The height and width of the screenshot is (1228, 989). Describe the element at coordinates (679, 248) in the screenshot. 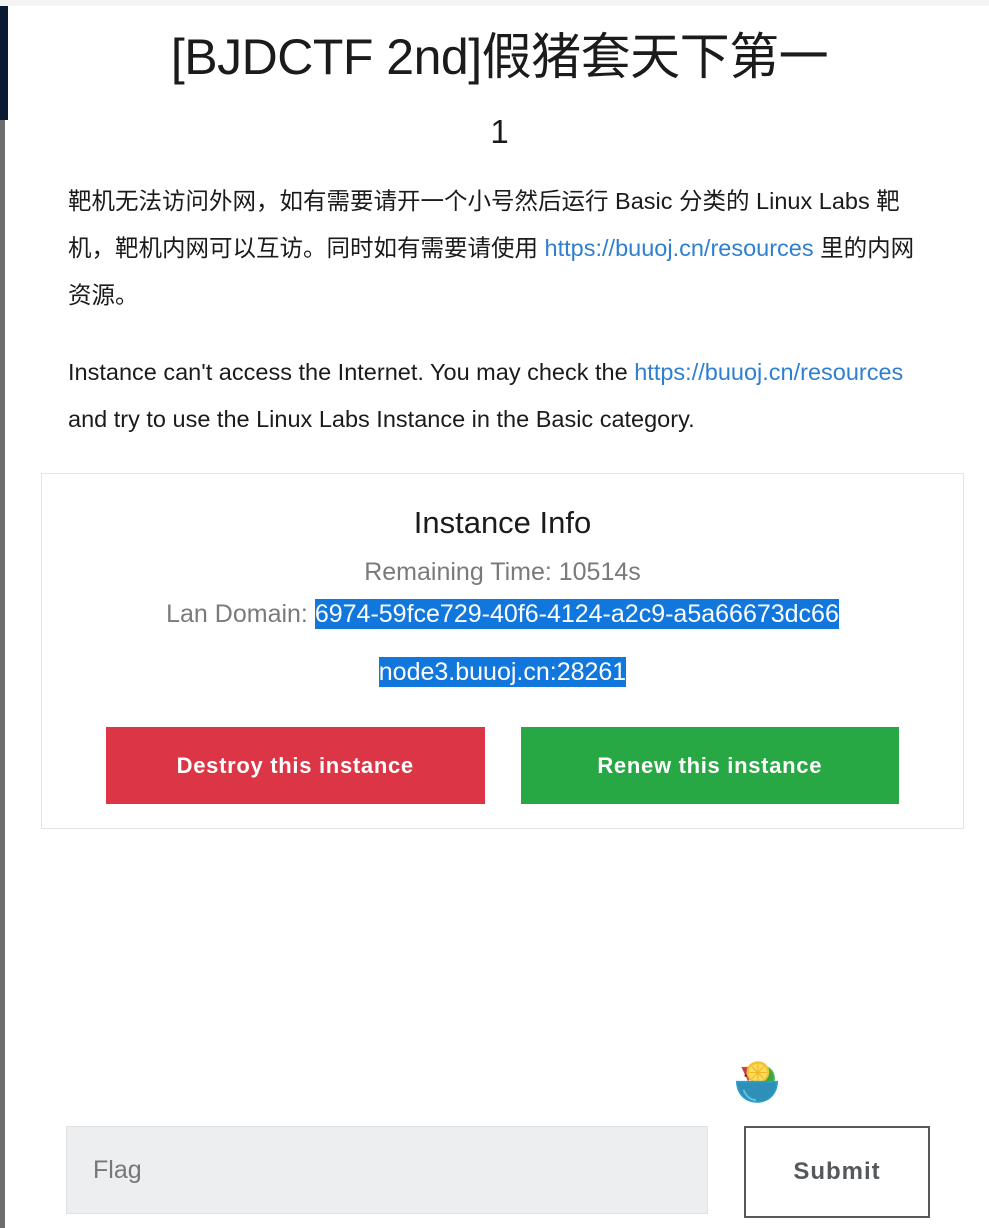

I see `resources-link-chinese: https://buuoj.cn/resources` at that location.